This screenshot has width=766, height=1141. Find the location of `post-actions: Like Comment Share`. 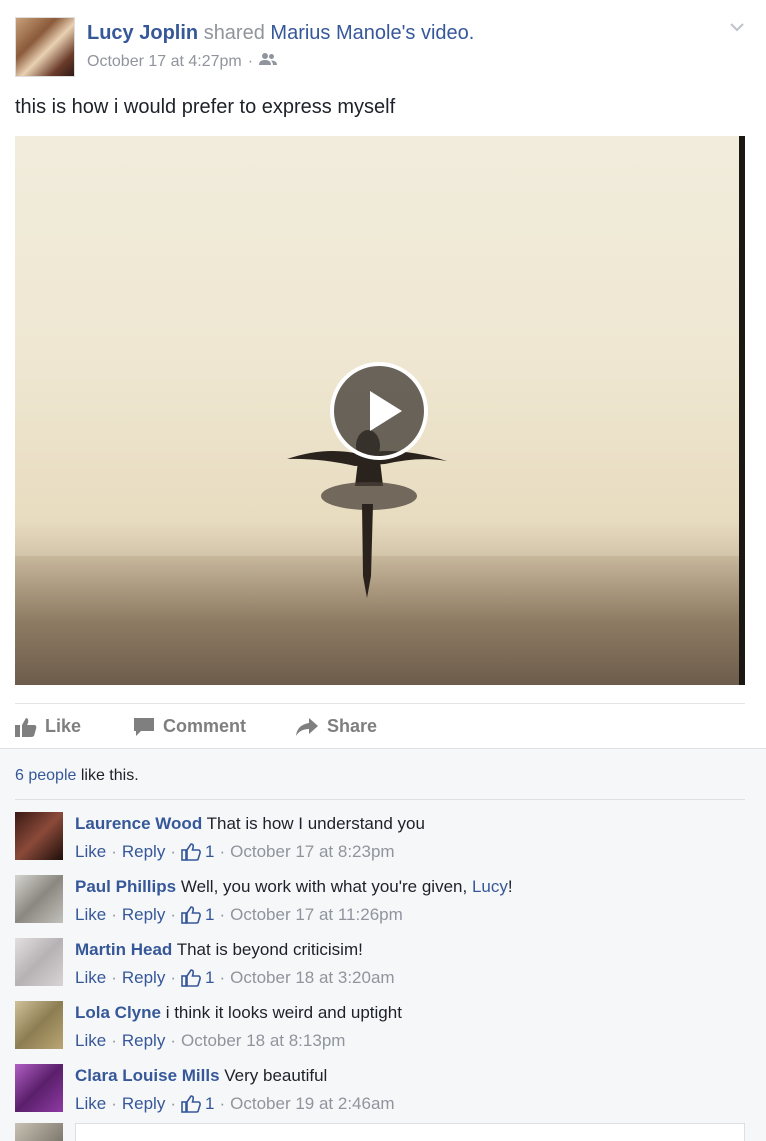

post-actions: Like Comment Share is located at coordinates (380, 725).